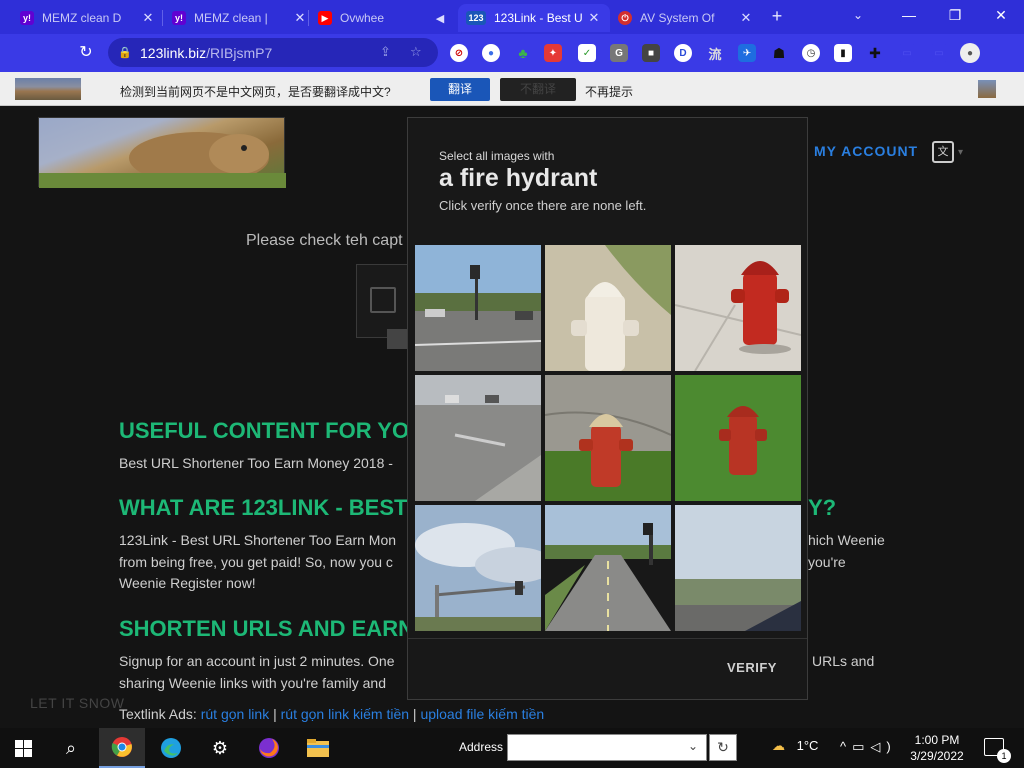 The height and width of the screenshot is (768, 1024). What do you see at coordinates (82, 18) in the screenshot?
I see `tab-title: MEMZ clean D` at bounding box center [82, 18].